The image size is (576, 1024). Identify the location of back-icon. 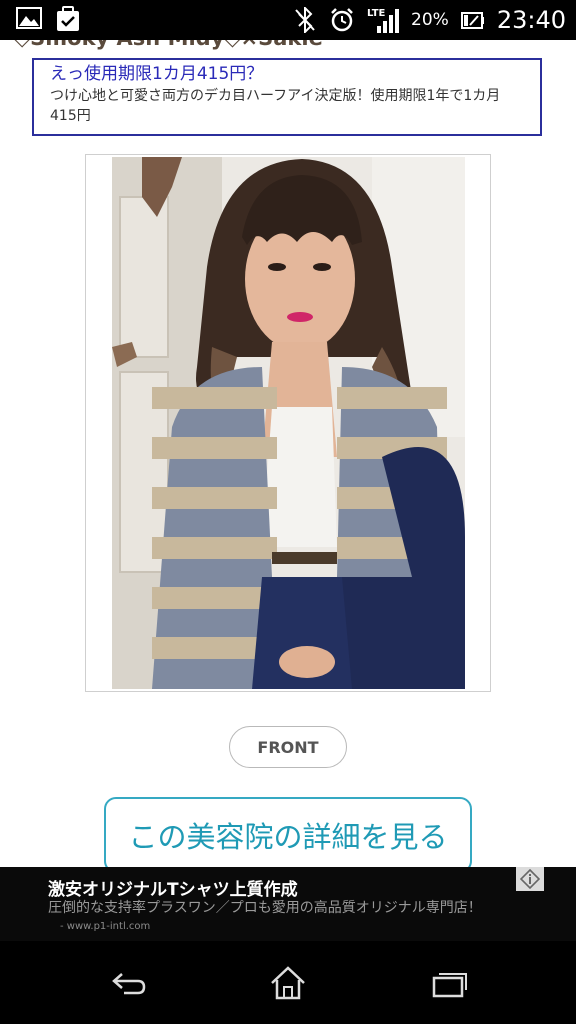
(128, 983).